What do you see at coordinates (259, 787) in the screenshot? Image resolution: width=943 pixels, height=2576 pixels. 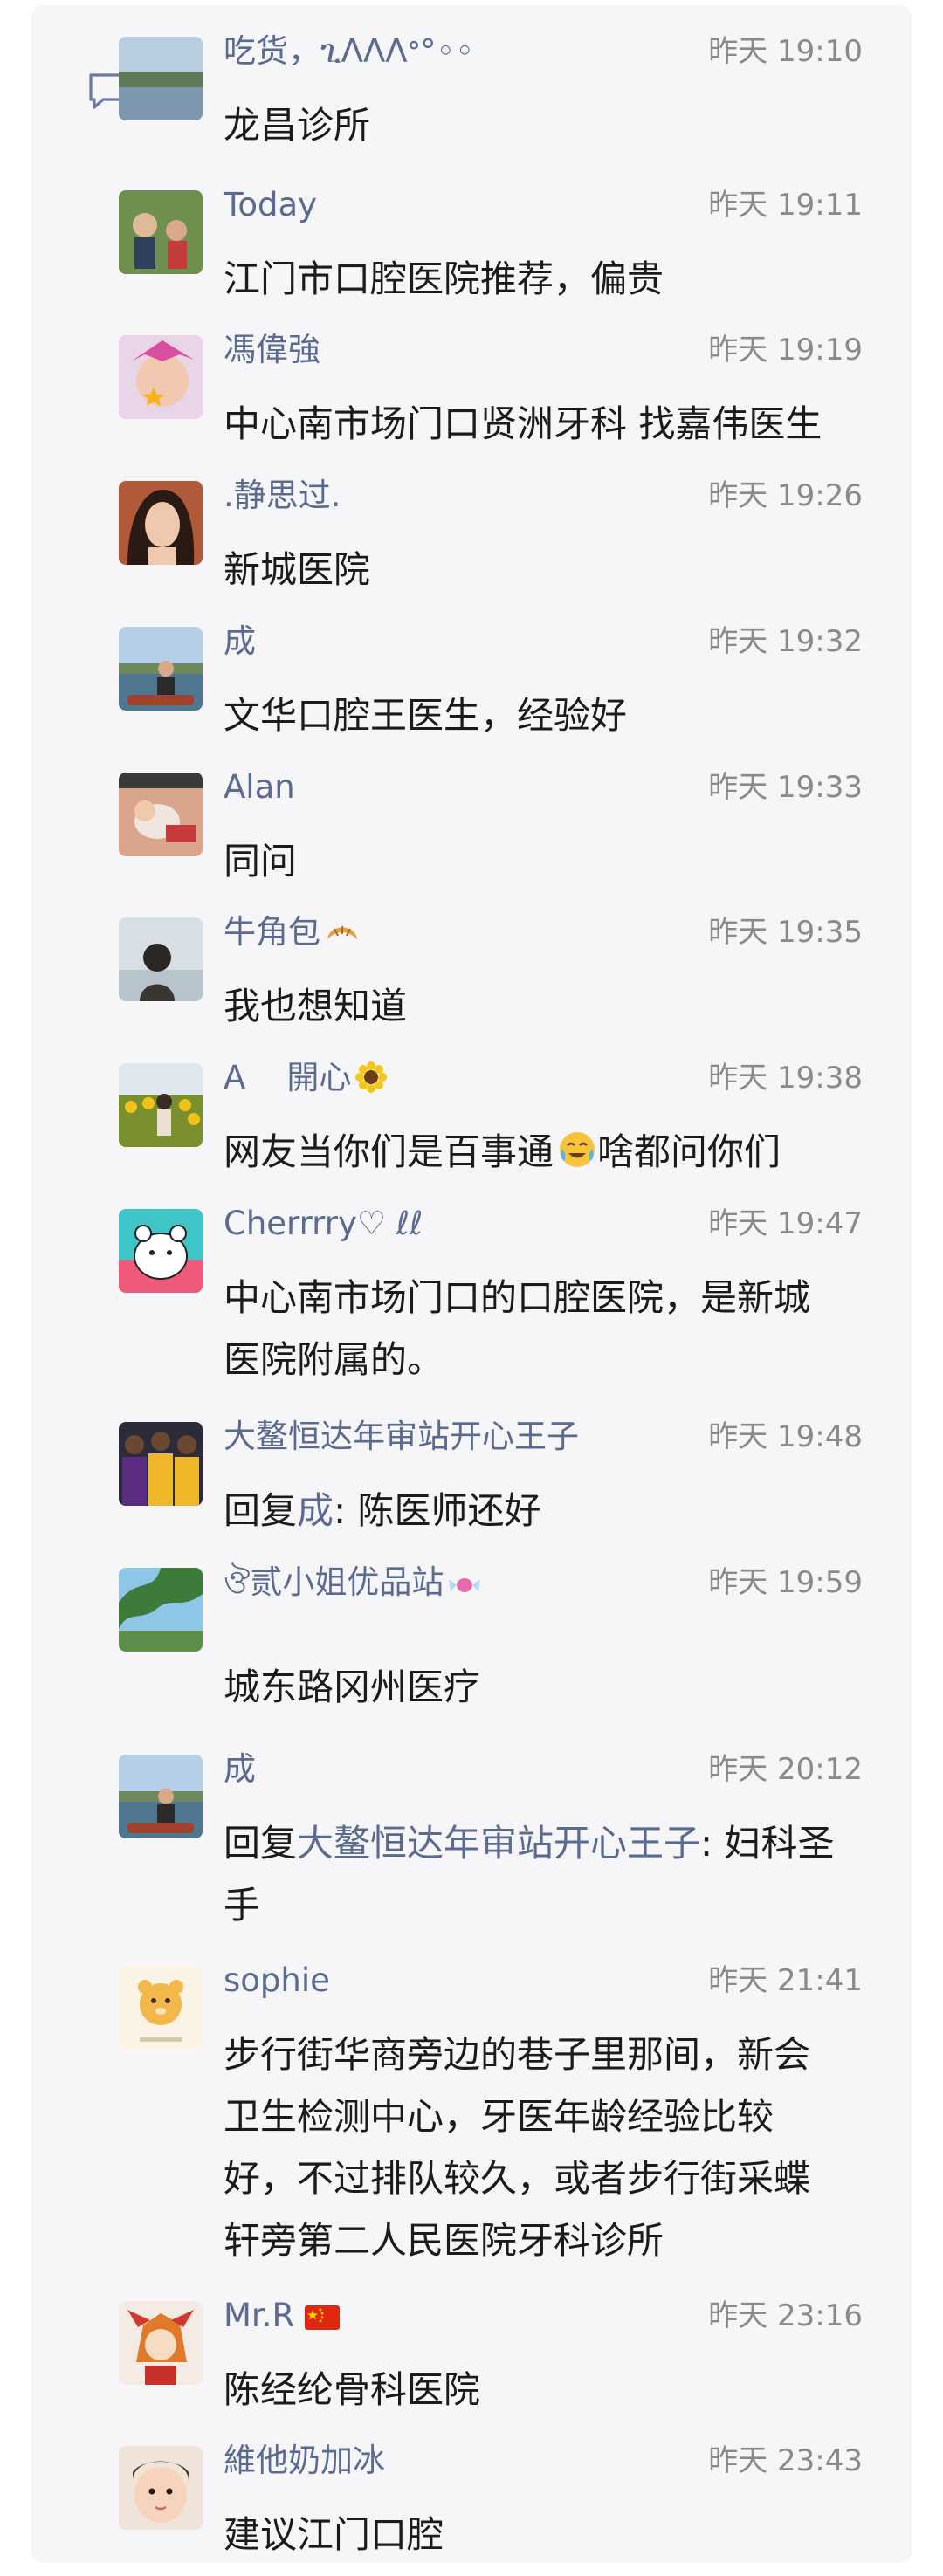 I see `comment-author: Alan` at bounding box center [259, 787].